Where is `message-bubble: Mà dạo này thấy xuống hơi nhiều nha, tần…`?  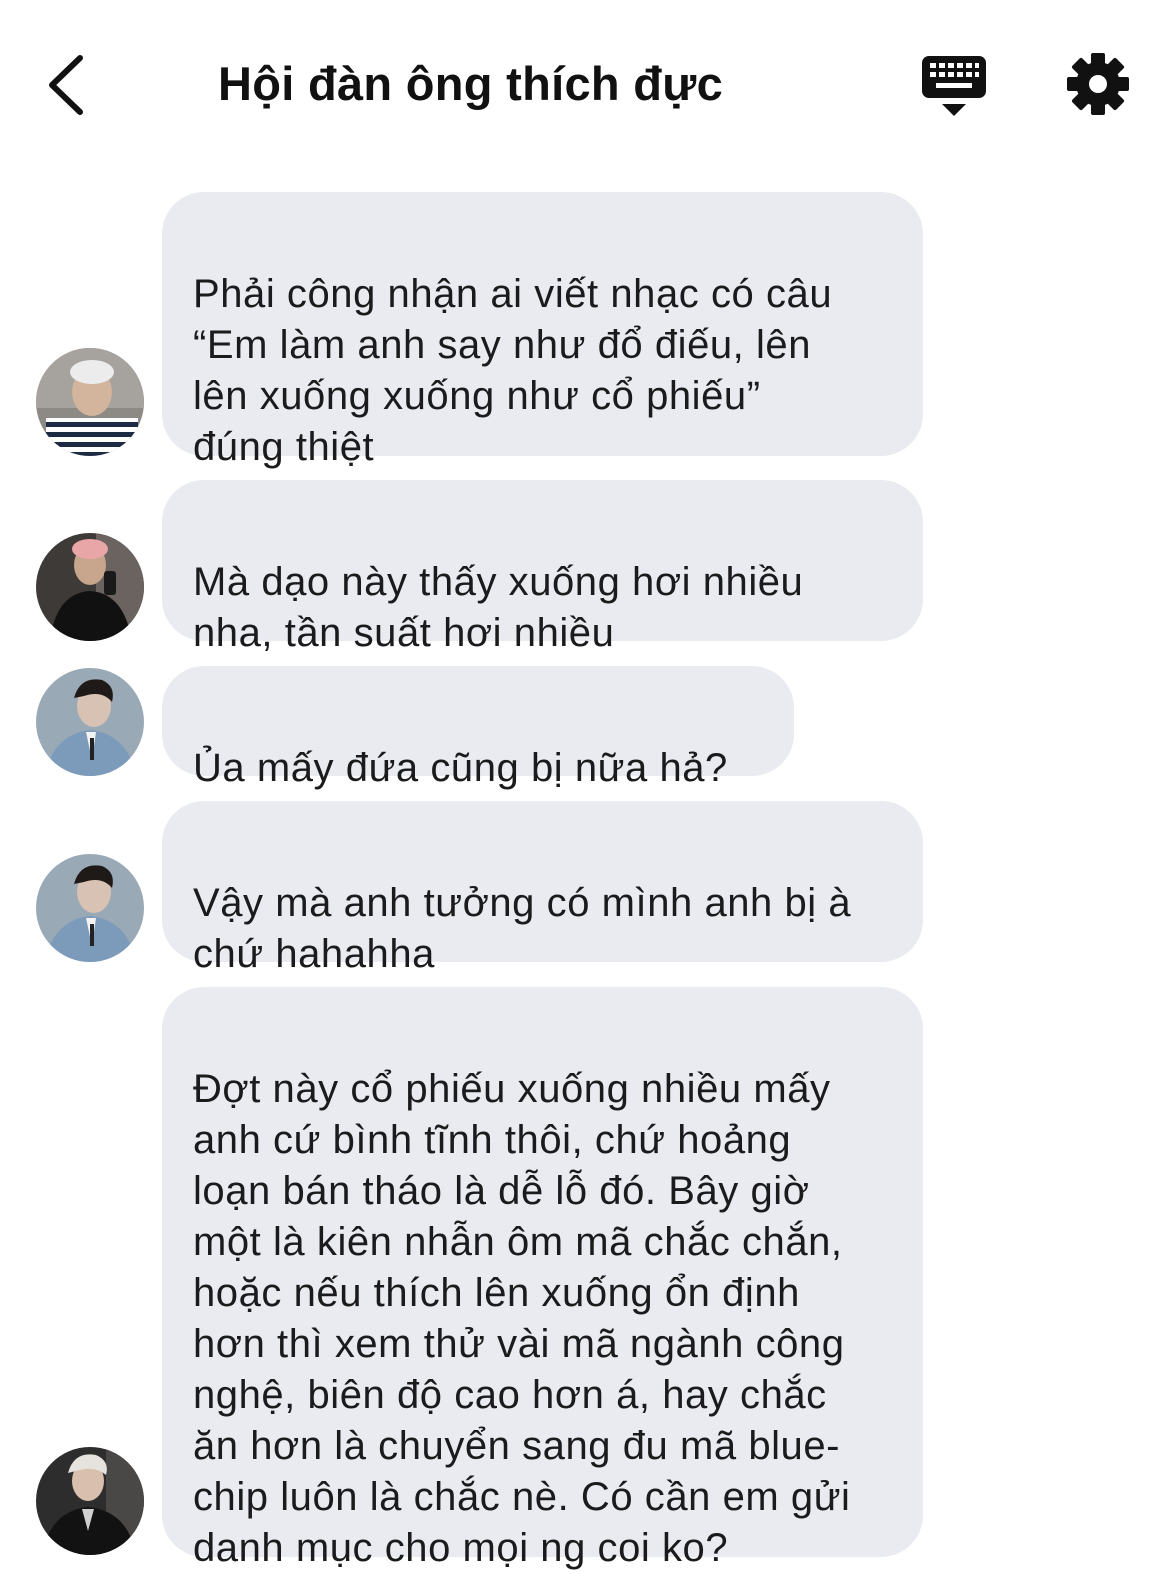
message-bubble: Mà dạo này thấy xuống hơi nhiều nha, tần… is located at coordinates (542, 567).